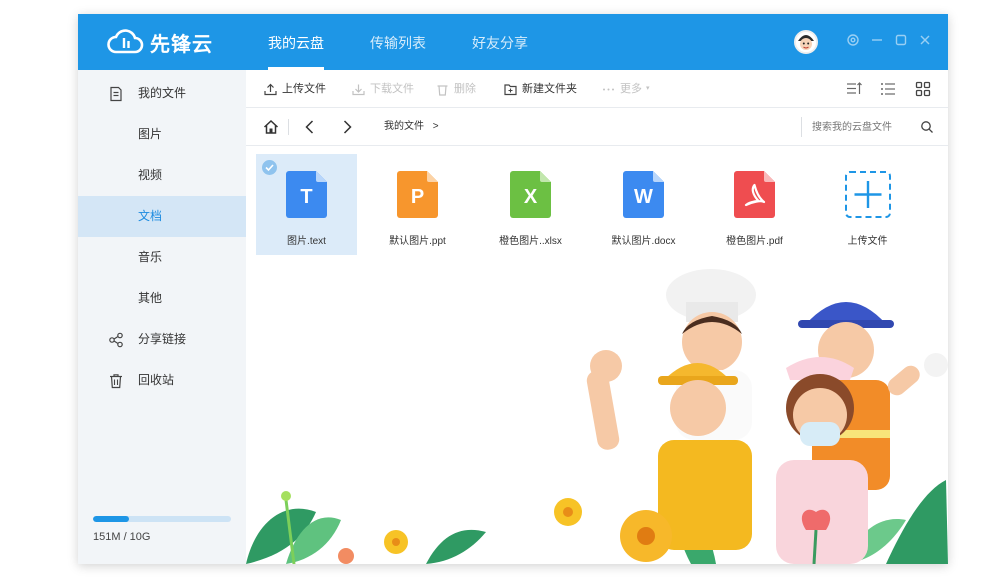 Image resolution: width=1000 pixels, height=580 pixels. I want to click on storage-usage: 151M / 10G, so click(162, 529).